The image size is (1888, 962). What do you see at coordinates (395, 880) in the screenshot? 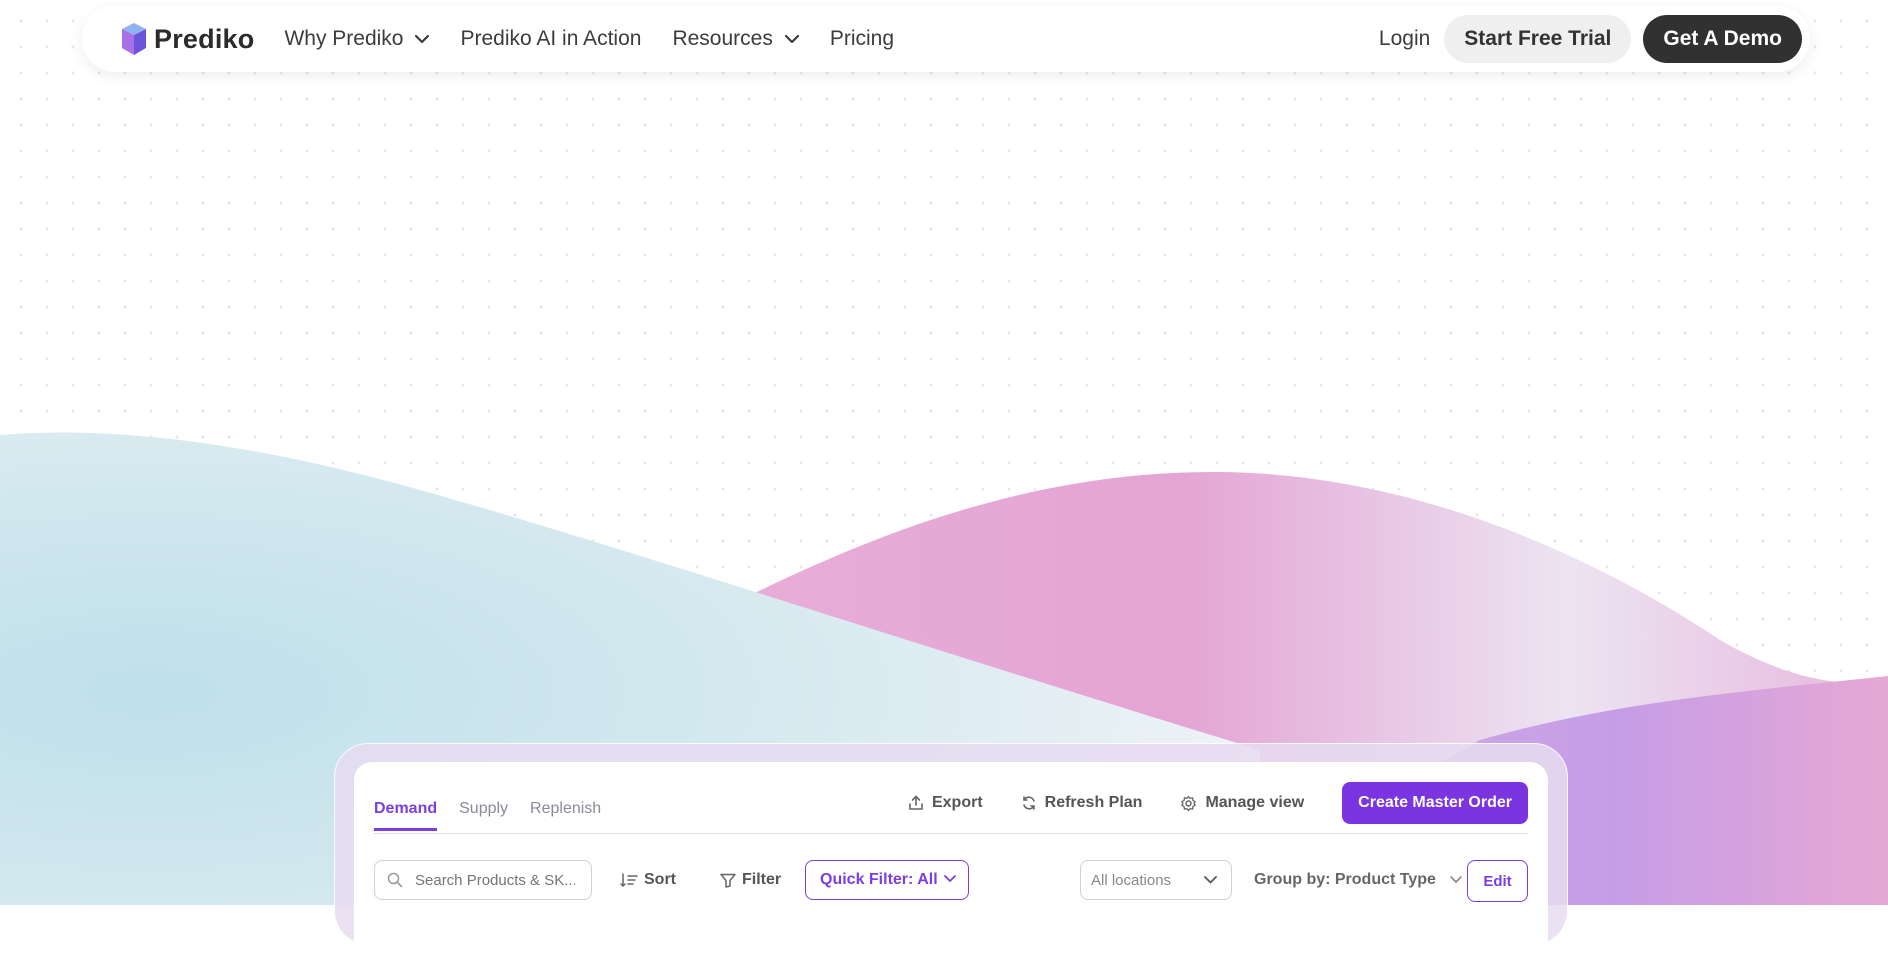
I see `search-icon` at bounding box center [395, 880].